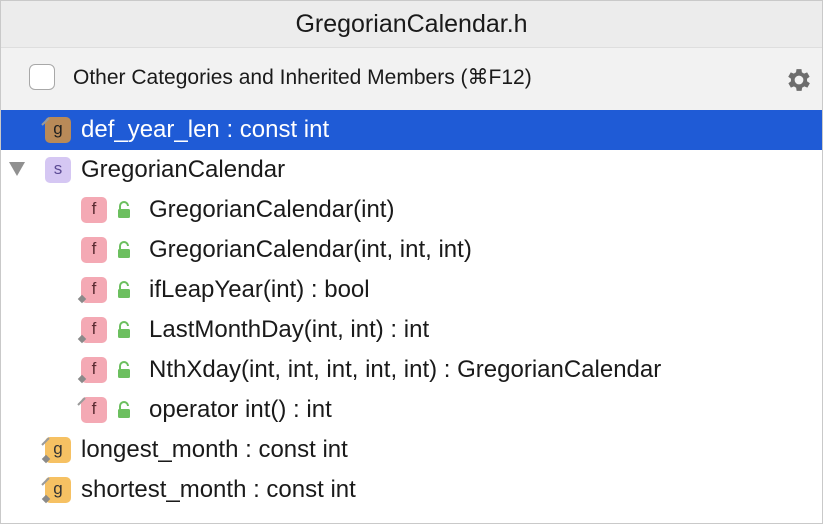 The width and height of the screenshot is (823, 524). Describe the element at coordinates (799, 80) in the screenshot. I see `gear-icon` at that location.